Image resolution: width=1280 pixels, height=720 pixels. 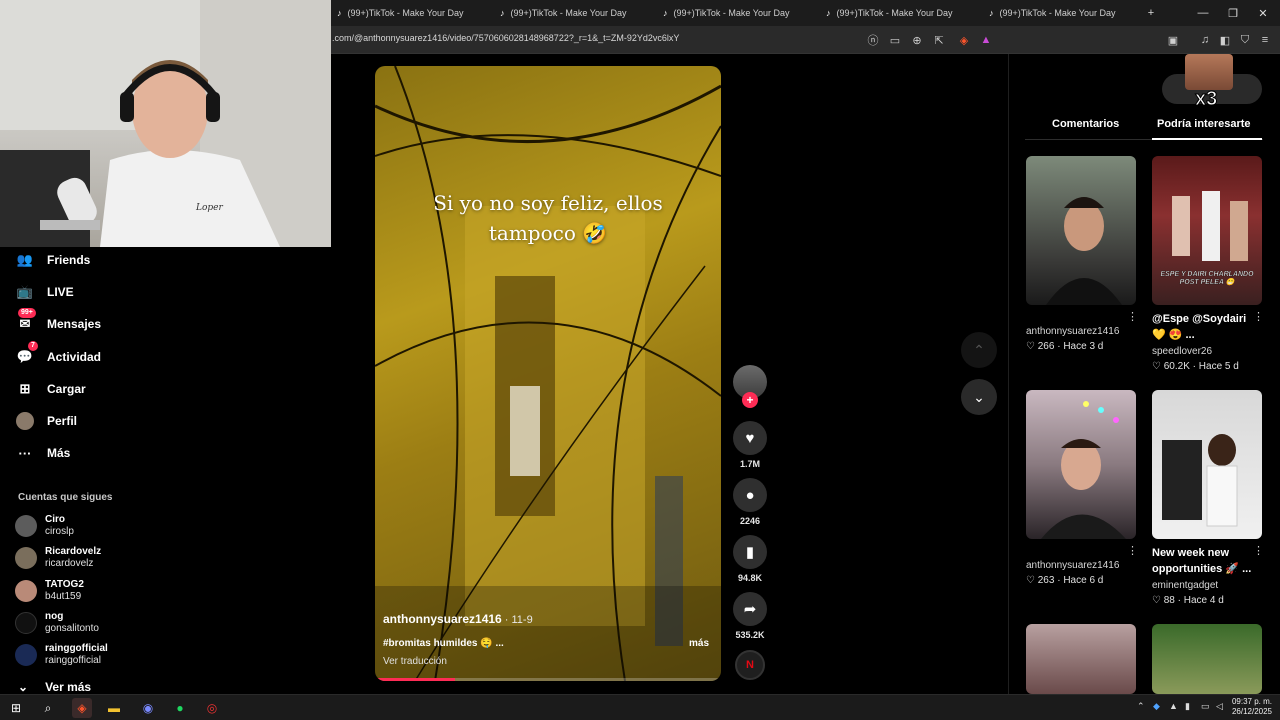 I want to click on no-translate-icon: ⓝ, so click(x=873, y=40).